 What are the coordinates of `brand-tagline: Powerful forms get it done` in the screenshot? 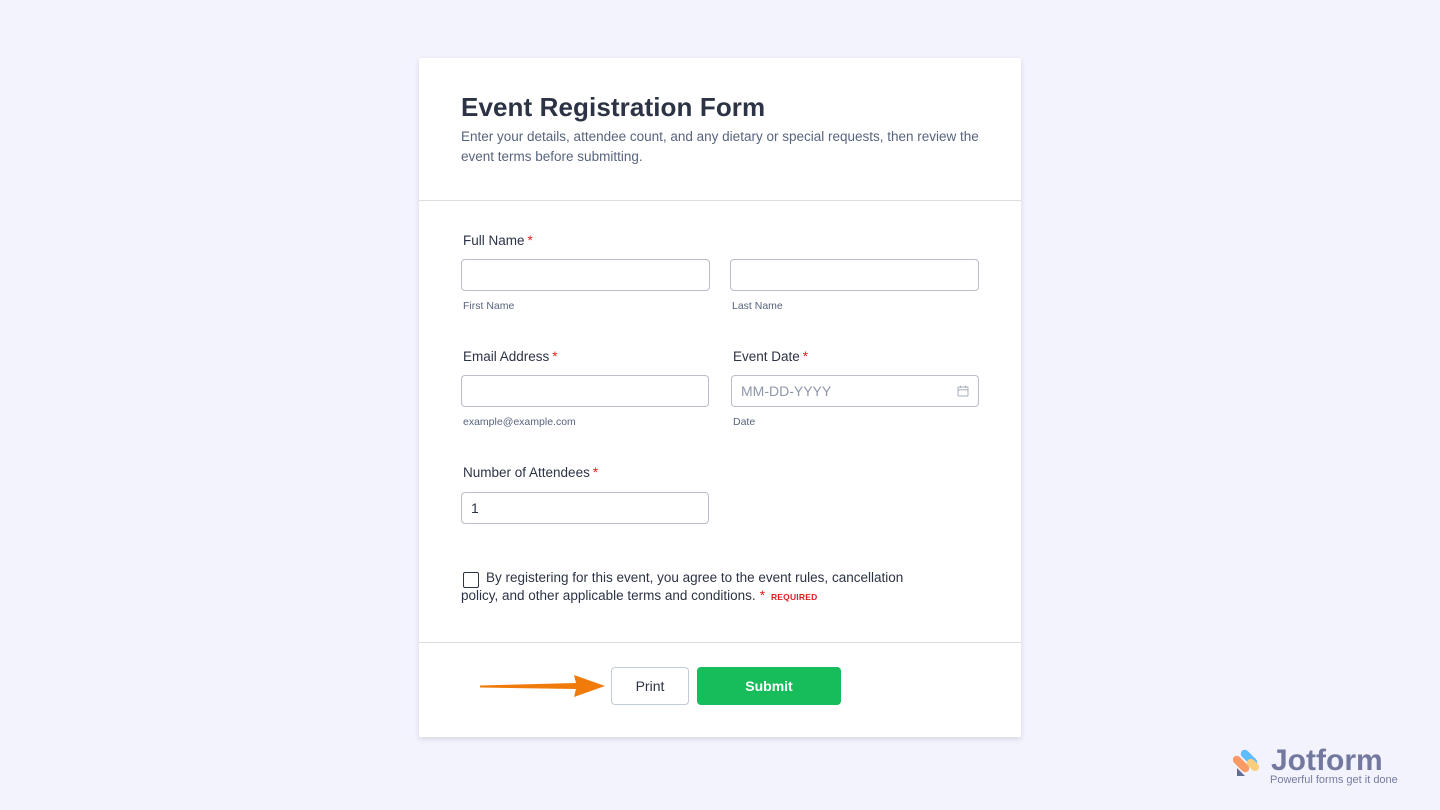 It's located at (1334, 780).